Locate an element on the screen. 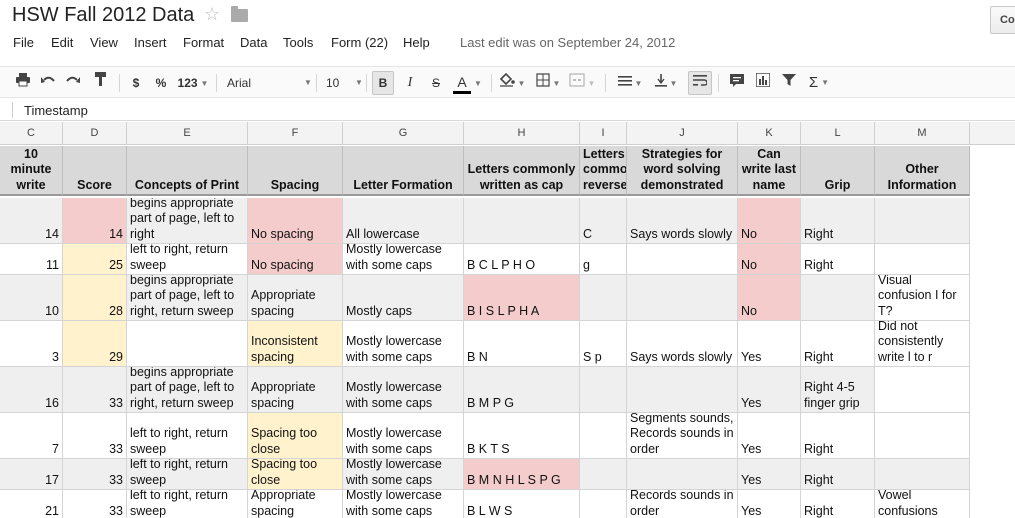 Image resolution: width=1015 pixels, height=518 pixels. column-title-i: Letters commo reverse is located at coordinates (603, 171).